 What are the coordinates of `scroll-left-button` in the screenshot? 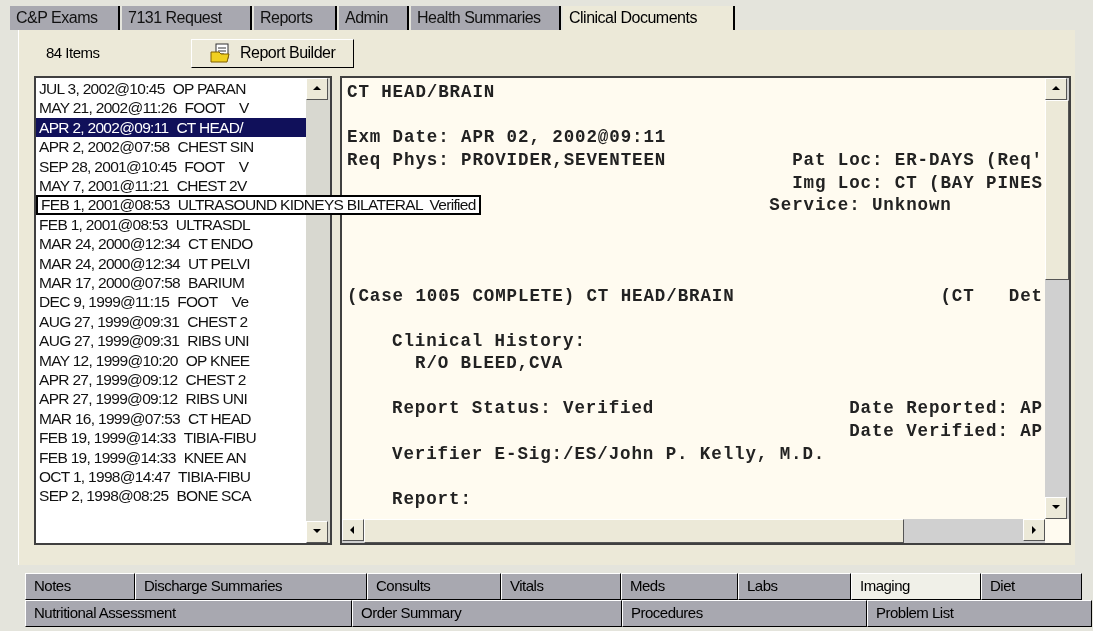 It's located at (353, 530).